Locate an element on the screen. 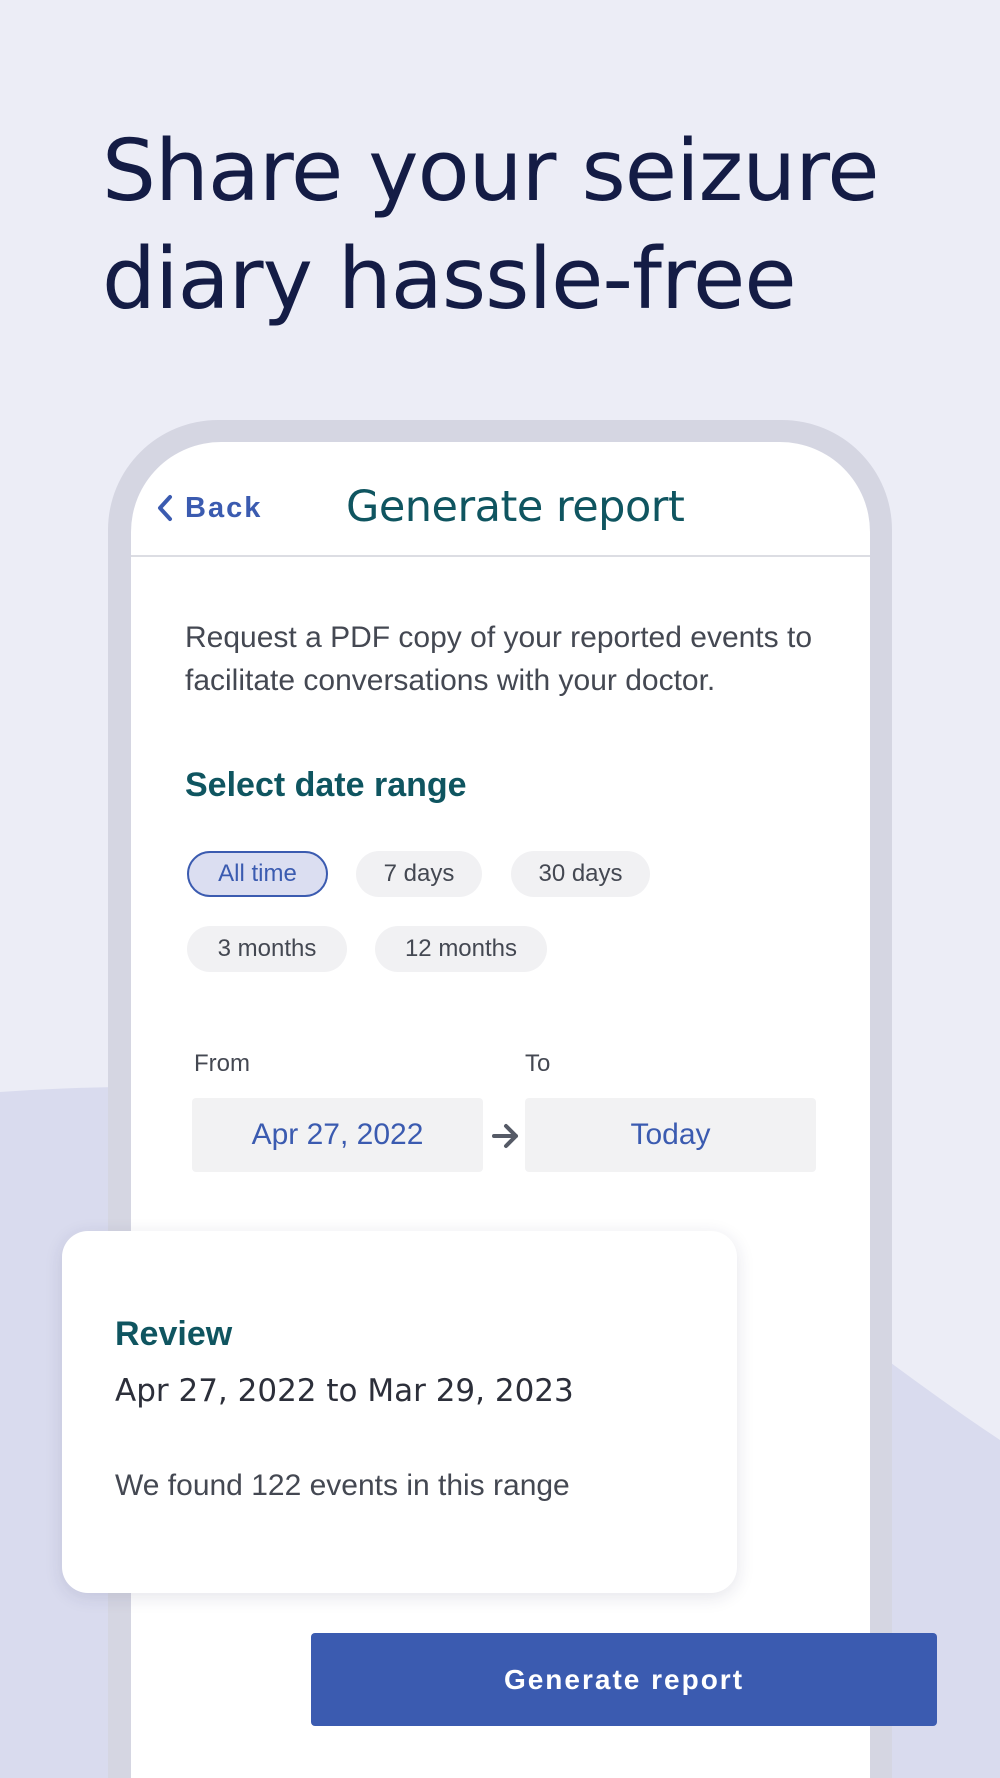 The image size is (1000, 1778). review-title: Review is located at coordinates (174, 1334).